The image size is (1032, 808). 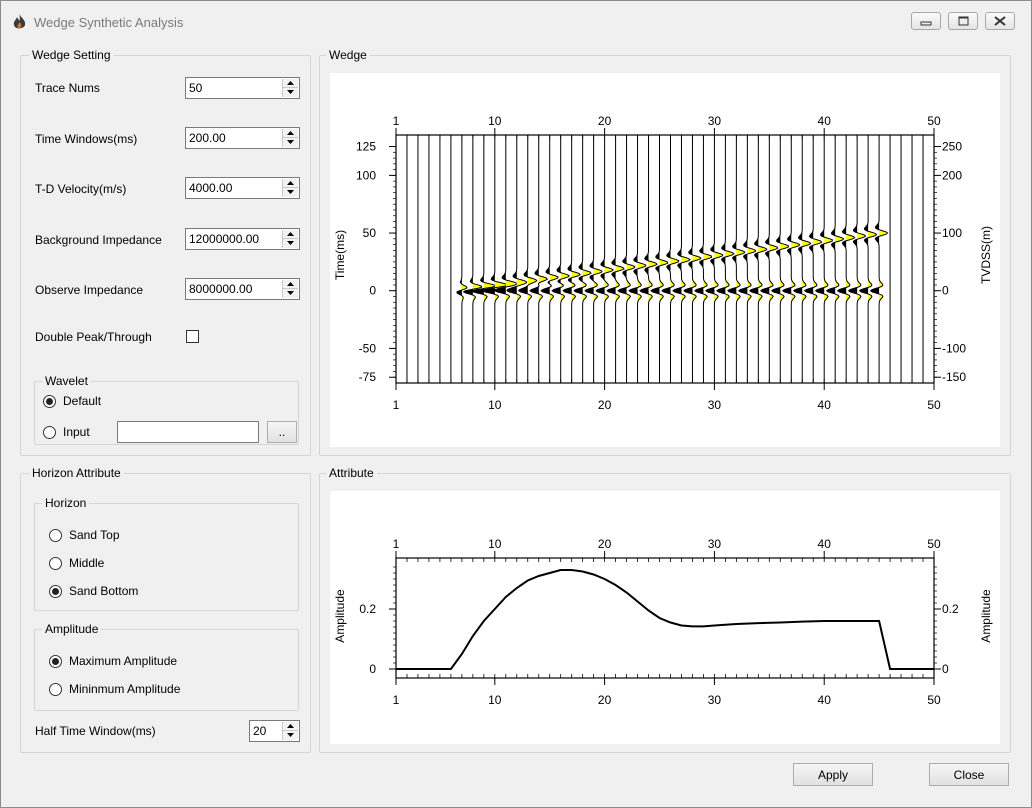 What do you see at coordinates (66, 503) in the screenshot?
I see `horizon-title: Horizon` at bounding box center [66, 503].